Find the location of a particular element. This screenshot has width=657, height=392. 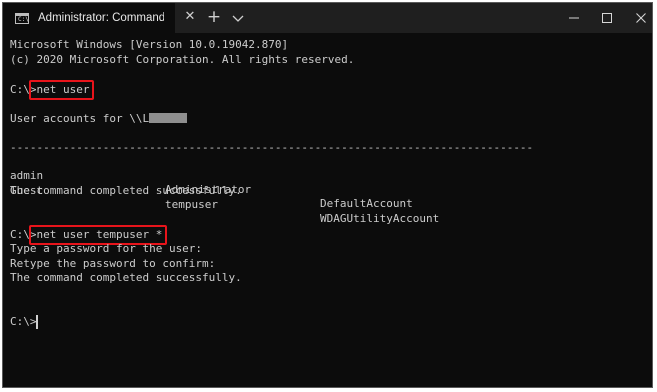

command-line-3: C:\> is located at coordinates (23, 322).